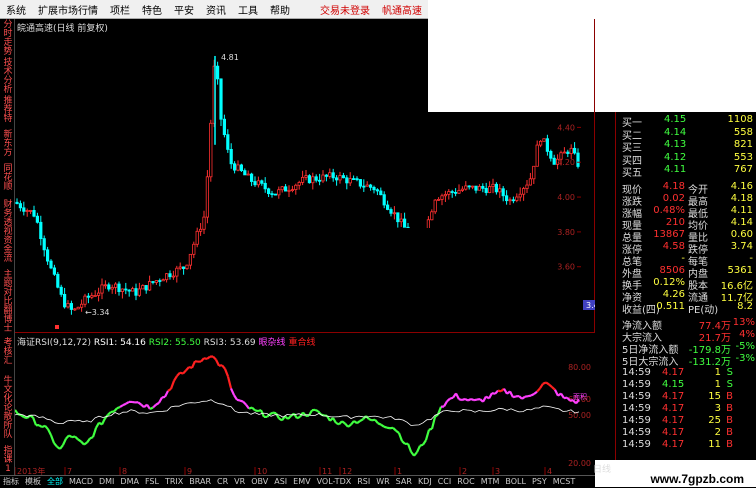 The image size is (756, 488). What do you see at coordinates (382, 481) in the screenshot?
I see `indicator-tab-wr: WR` at bounding box center [382, 481].